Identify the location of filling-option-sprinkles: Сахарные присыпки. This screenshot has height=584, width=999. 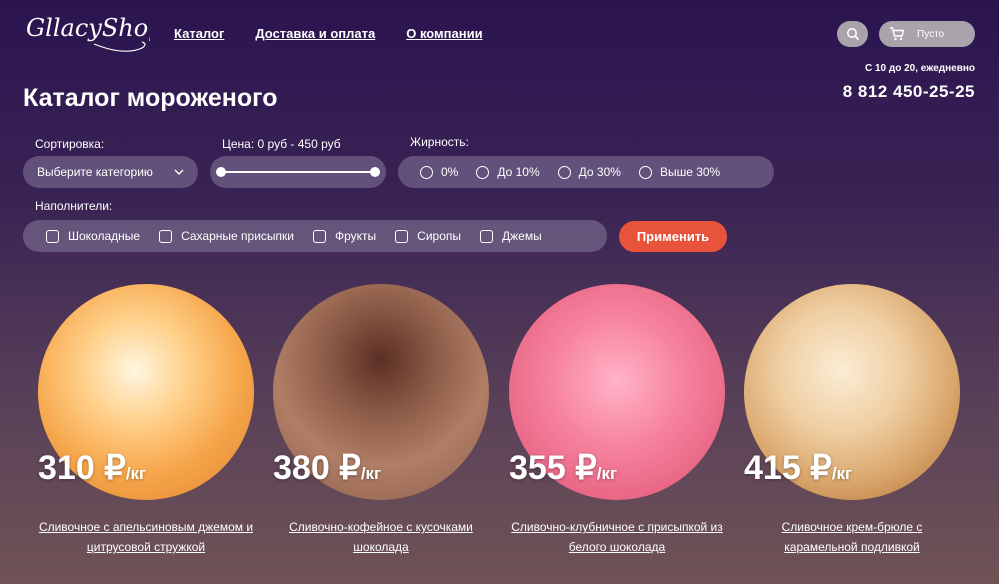
(226, 236).